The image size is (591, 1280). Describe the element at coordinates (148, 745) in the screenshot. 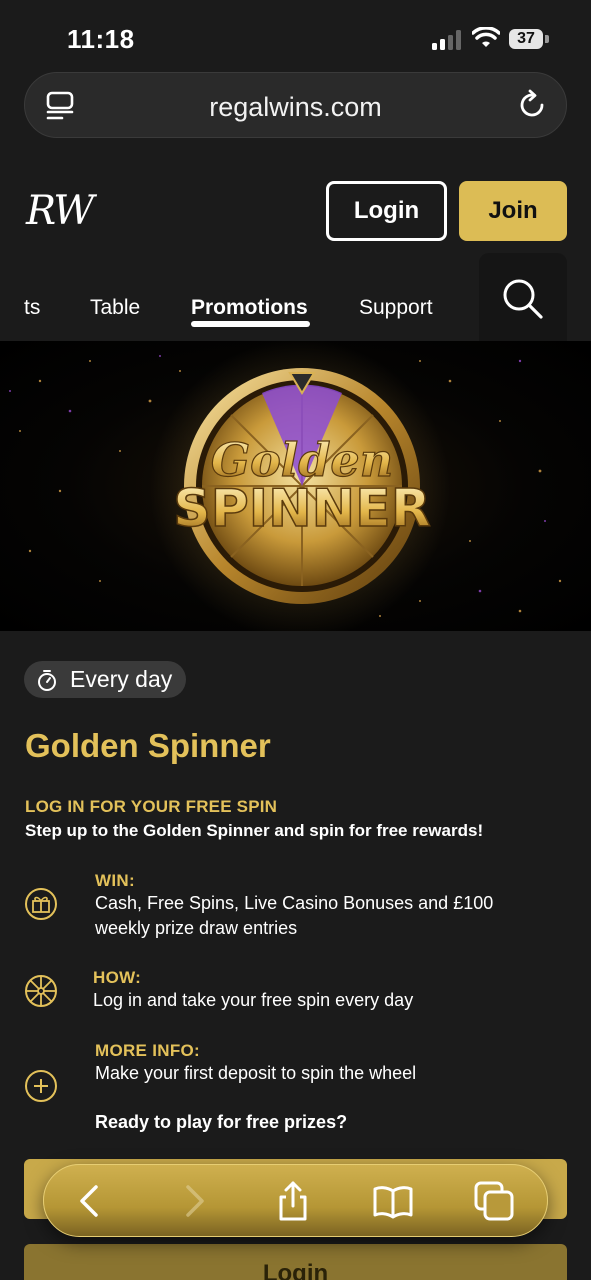

I see `promo-title: Golden Spinner` at that location.